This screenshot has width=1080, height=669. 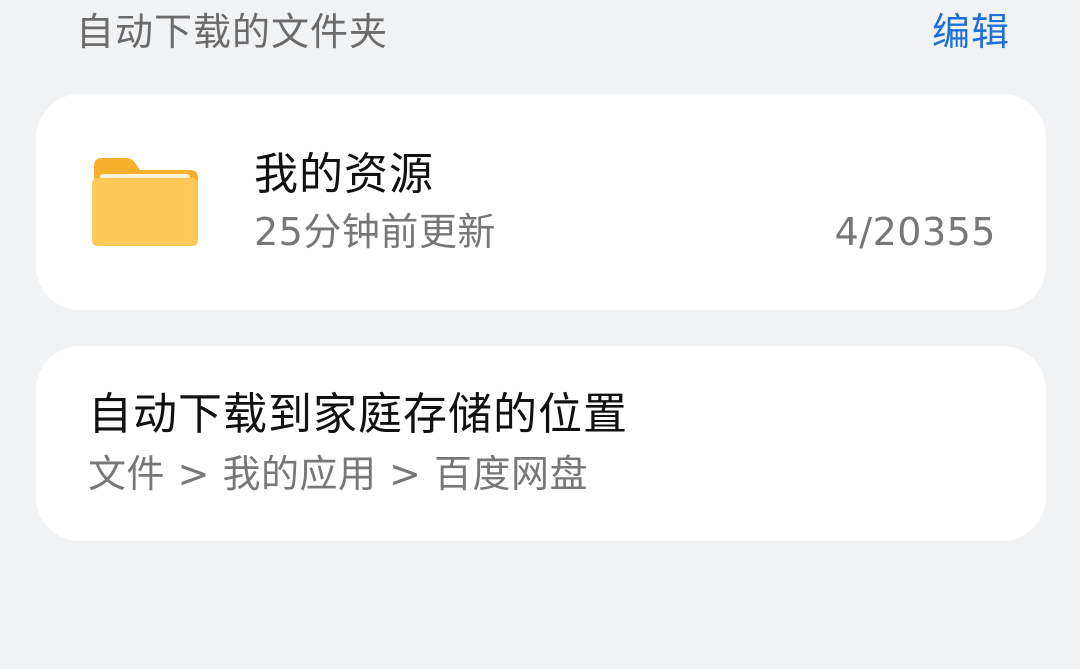 What do you see at coordinates (338, 474) in the screenshot?
I see `download-location-path: 文件 > 我的应用 > 百度网盘` at bounding box center [338, 474].